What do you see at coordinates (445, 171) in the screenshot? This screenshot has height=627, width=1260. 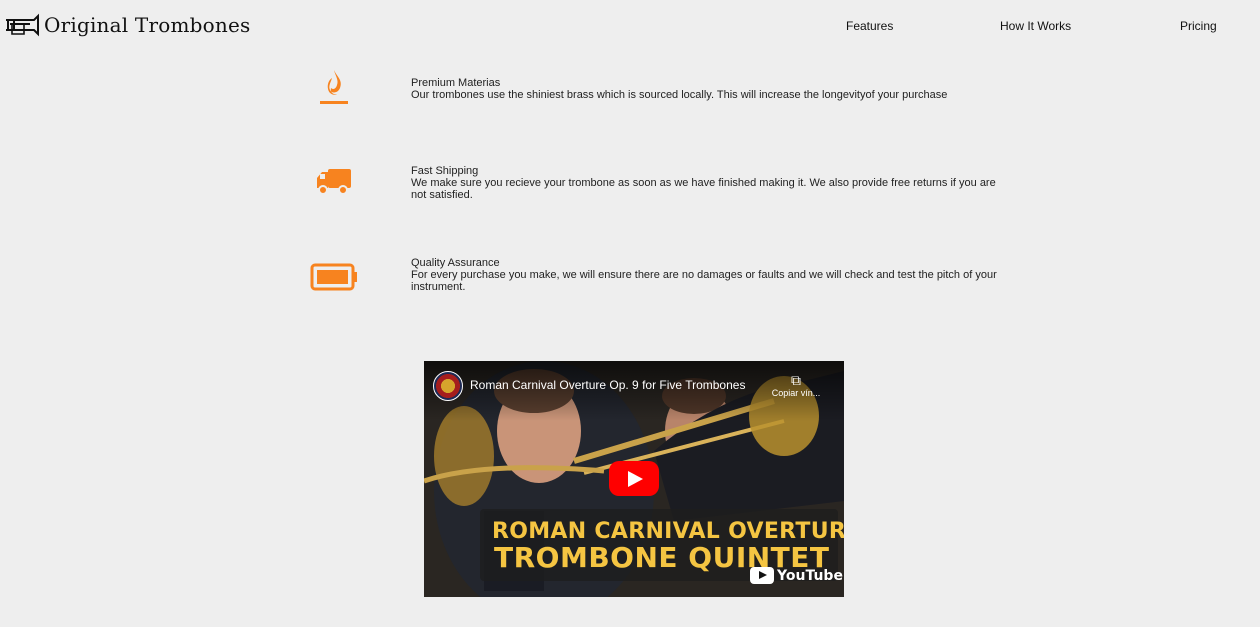 I see `feature-title: Fast Shipping` at bounding box center [445, 171].